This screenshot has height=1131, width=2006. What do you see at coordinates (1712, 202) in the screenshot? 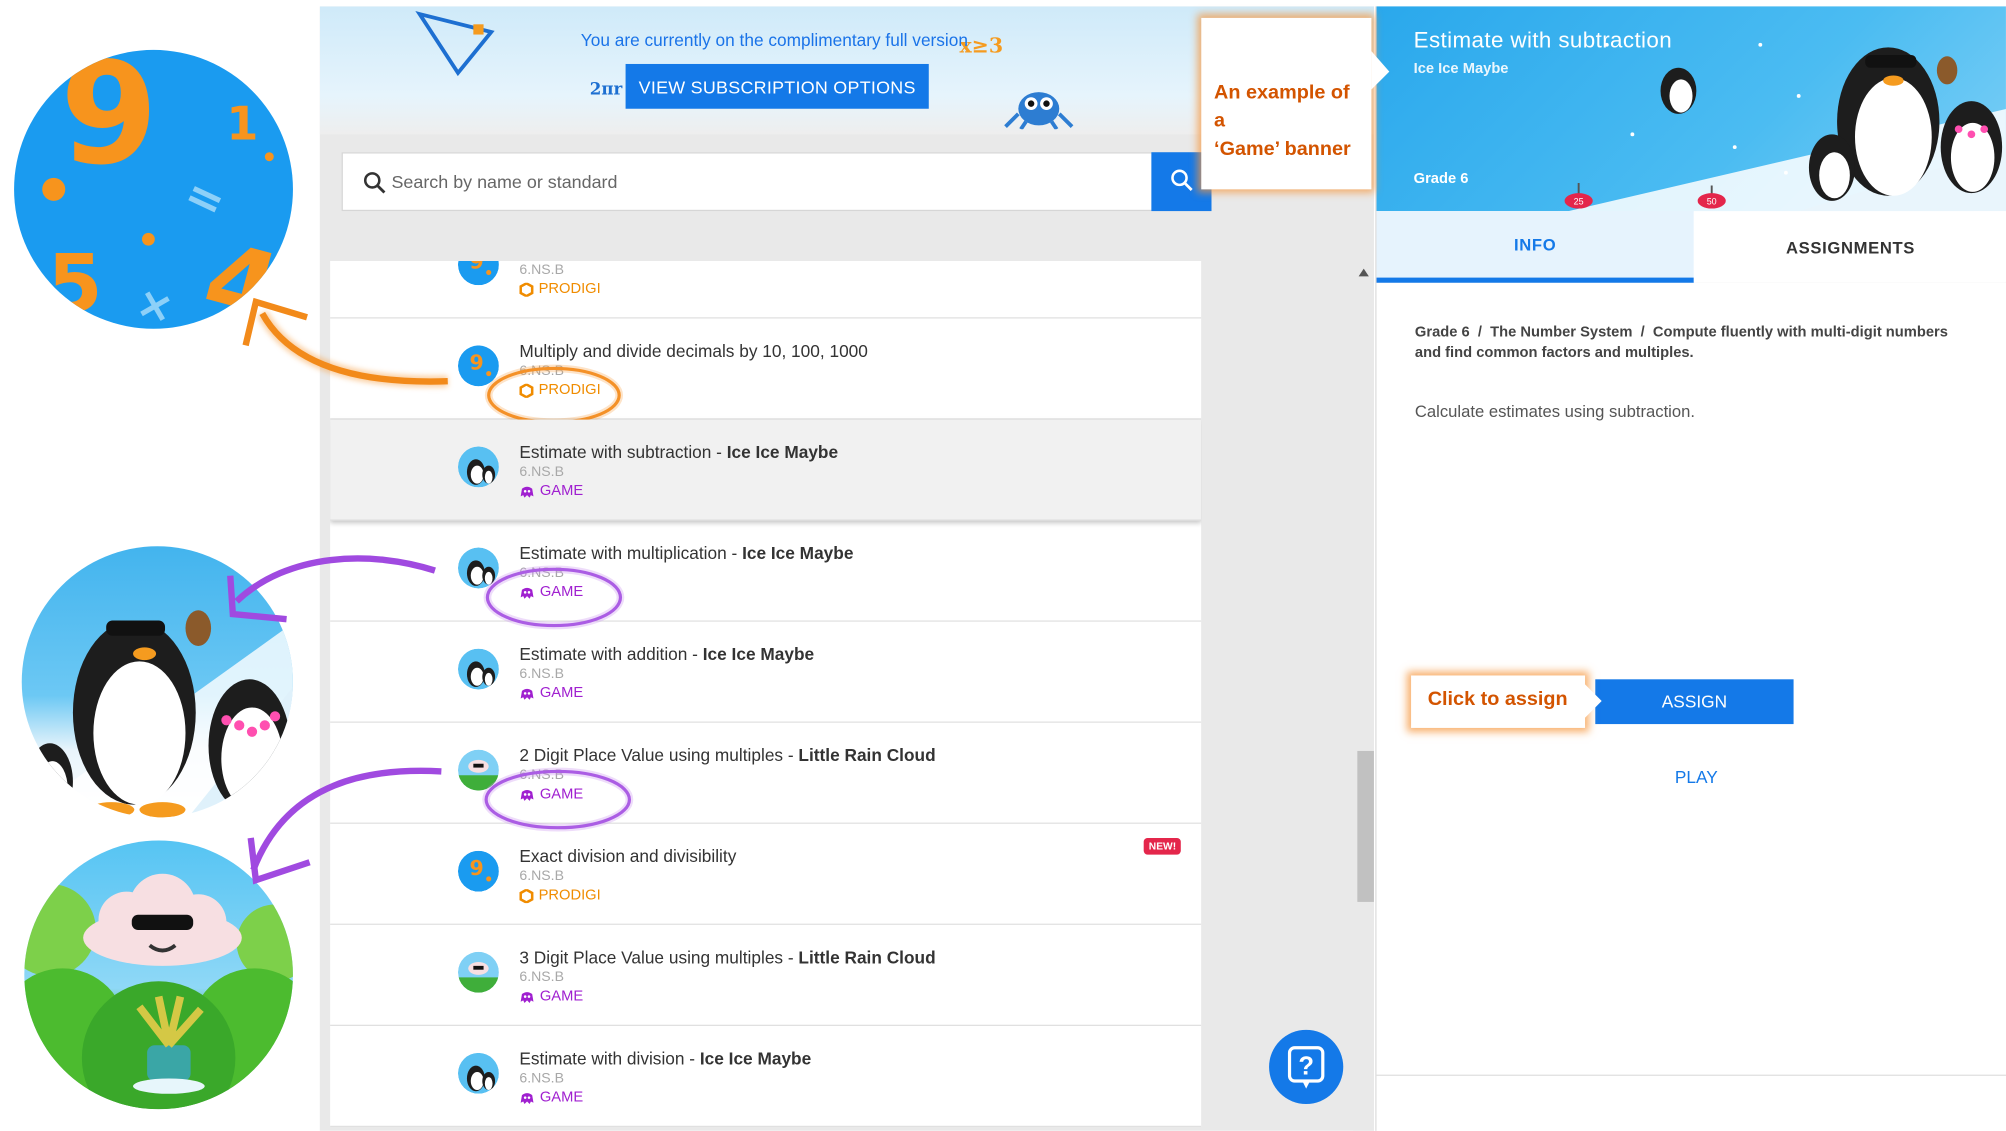
I see `flag-50-label: 50` at bounding box center [1712, 202].